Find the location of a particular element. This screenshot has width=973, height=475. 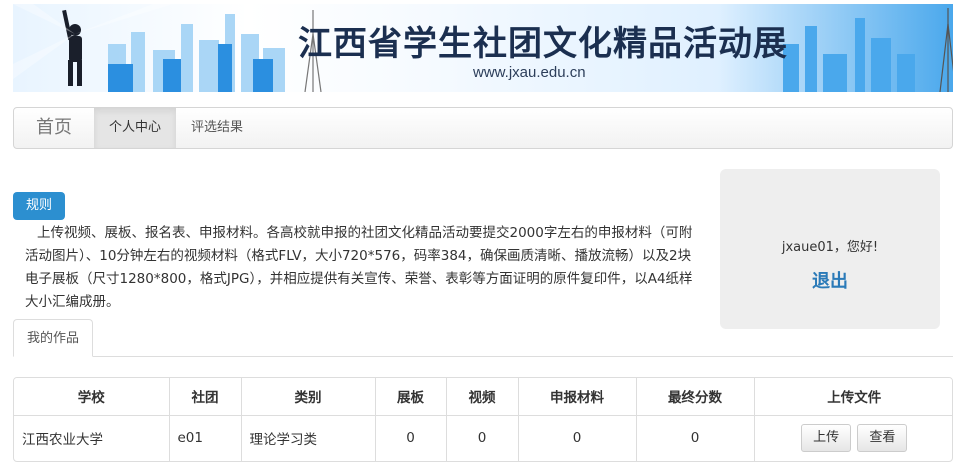

header-club: 社团 is located at coordinates (205, 397).